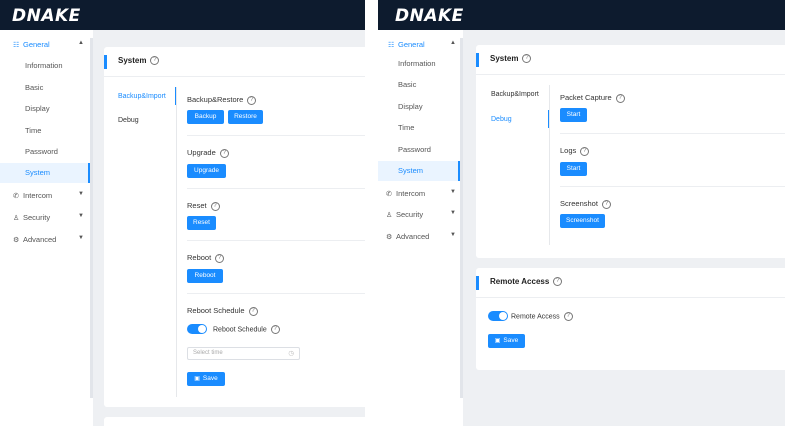 The width and height of the screenshot is (785, 426). Describe the element at coordinates (291, 353) in the screenshot. I see `clock-icon: ◷` at that location.